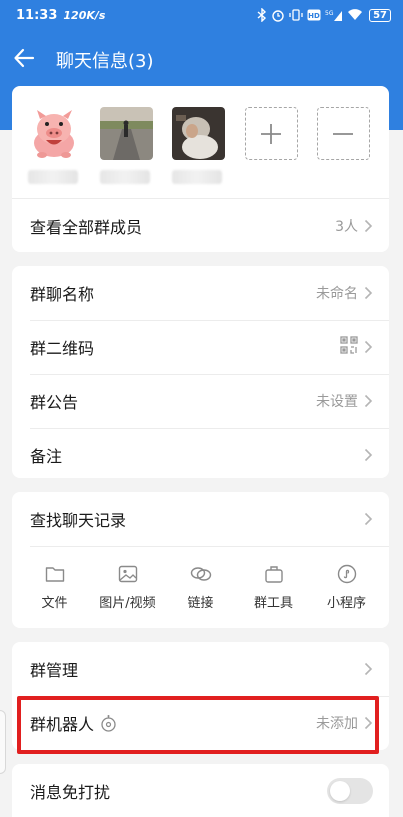 The image size is (403, 817). What do you see at coordinates (337, 402) in the screenshot?
I see `group-notice-value: 未设置` at bounding box center [337, 402].